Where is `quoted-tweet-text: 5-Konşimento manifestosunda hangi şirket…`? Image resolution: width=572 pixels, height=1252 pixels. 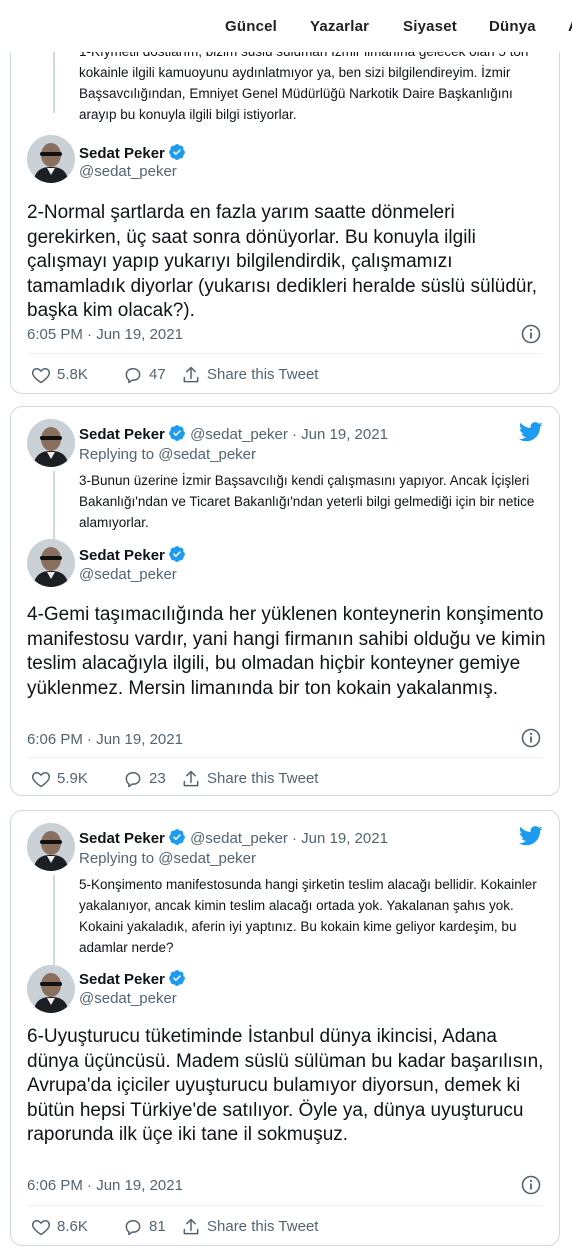
quoted-tweet-text: 5-Konşimento manifestosunda hangi şirket… is located at coordinates (308, 916).